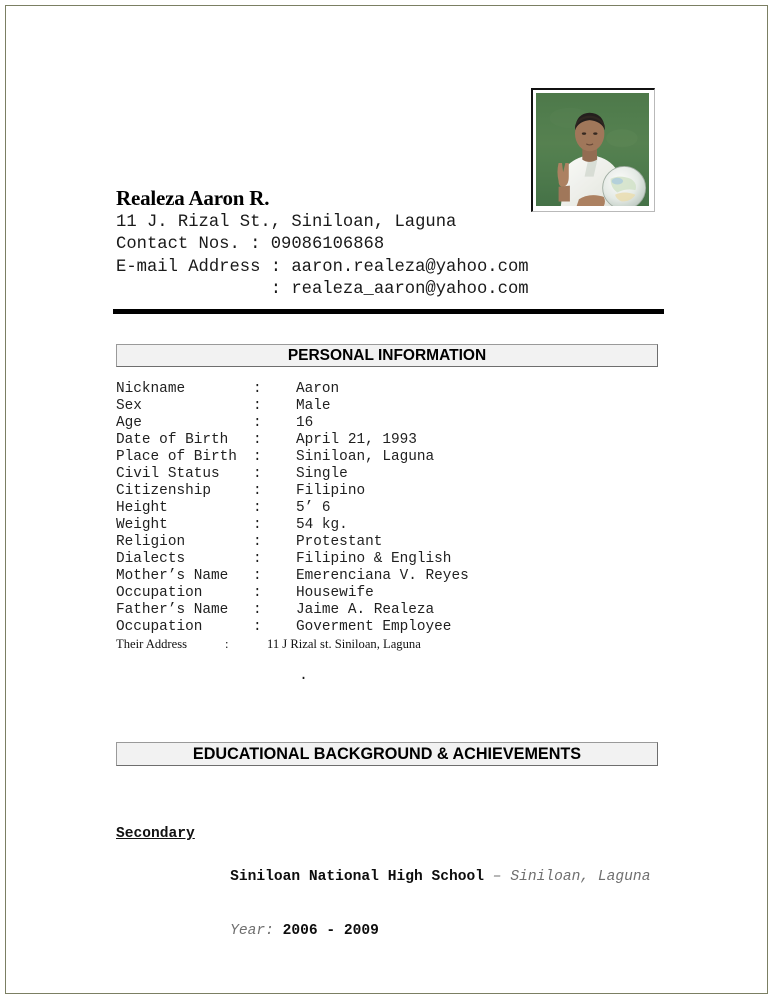 The width and height of the screenshot is (774, 1000). I want to click on info-row-value: Male, so click(313, 406).